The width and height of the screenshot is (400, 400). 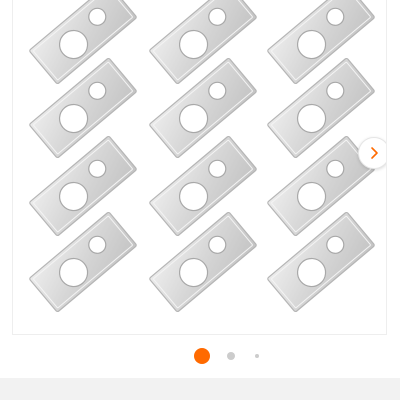 I want to click on carousel-pagination, so click(x=200, y=356).